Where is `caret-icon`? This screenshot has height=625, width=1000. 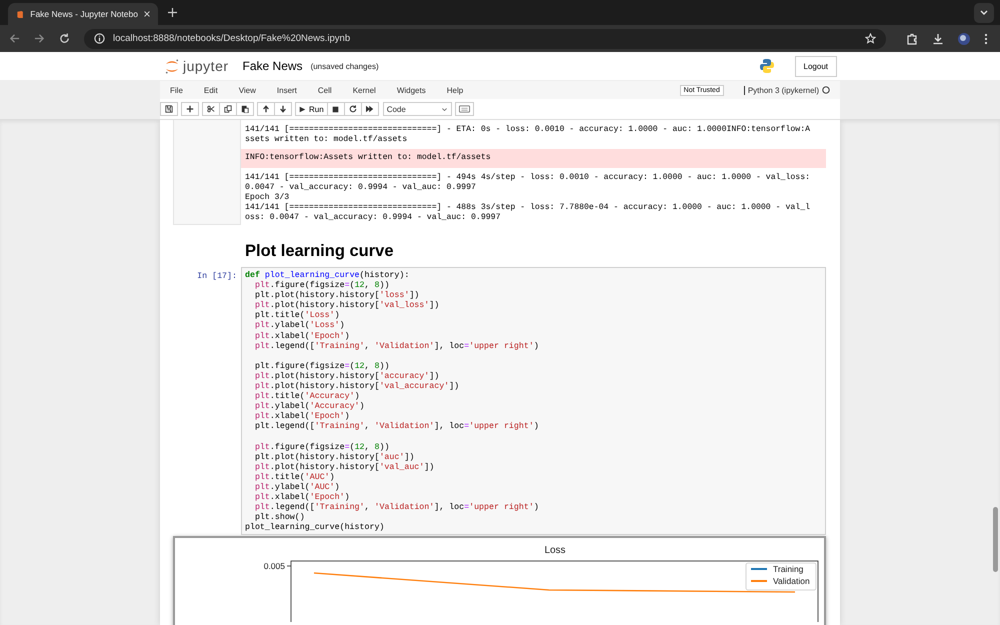
caret-icon is located at coordinates (444, 109).